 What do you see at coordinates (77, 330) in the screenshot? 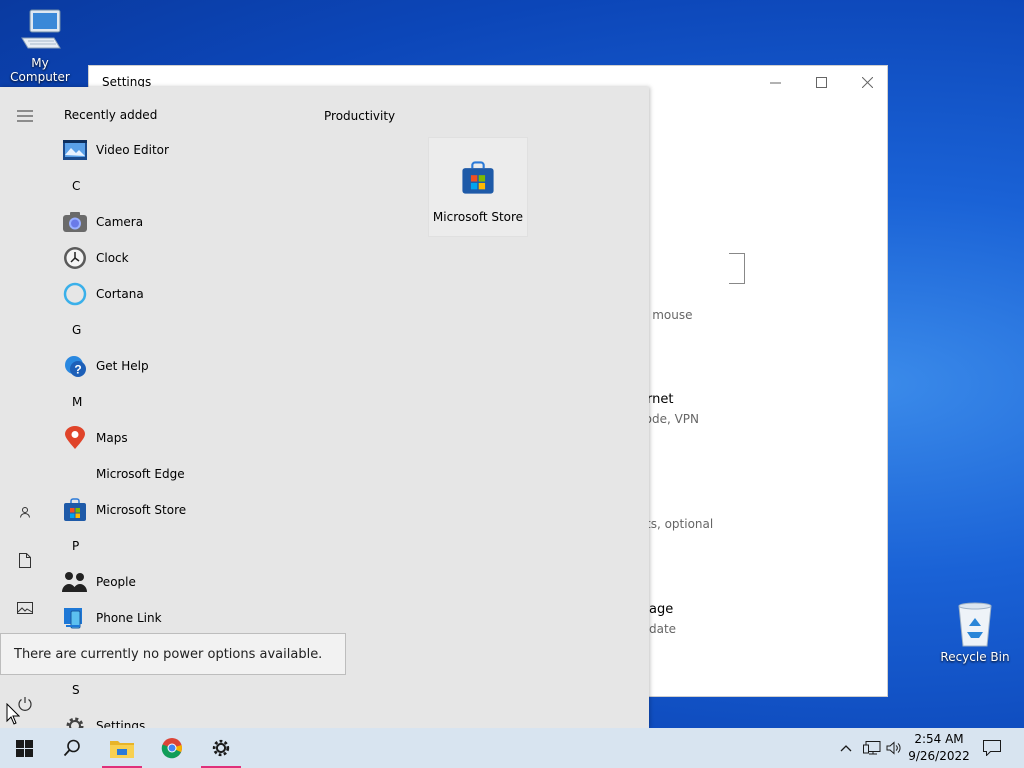
I see `letter-g: G` at bounding box center [77, 330].